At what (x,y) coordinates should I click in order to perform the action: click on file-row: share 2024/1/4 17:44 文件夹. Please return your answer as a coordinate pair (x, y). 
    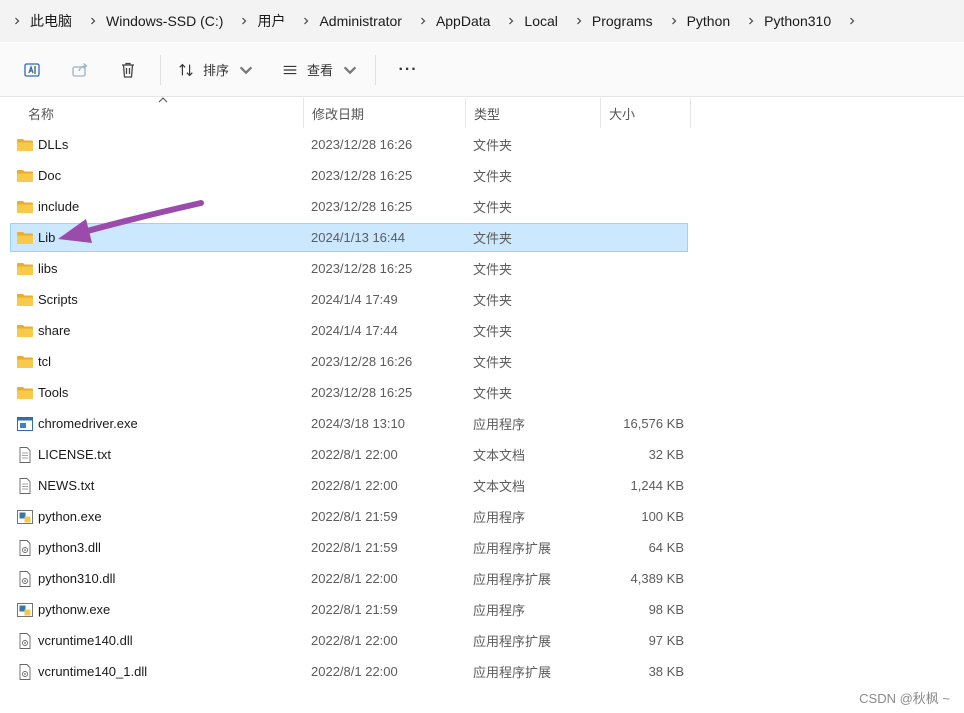
    Looking at the image, I should click on (482, 330).